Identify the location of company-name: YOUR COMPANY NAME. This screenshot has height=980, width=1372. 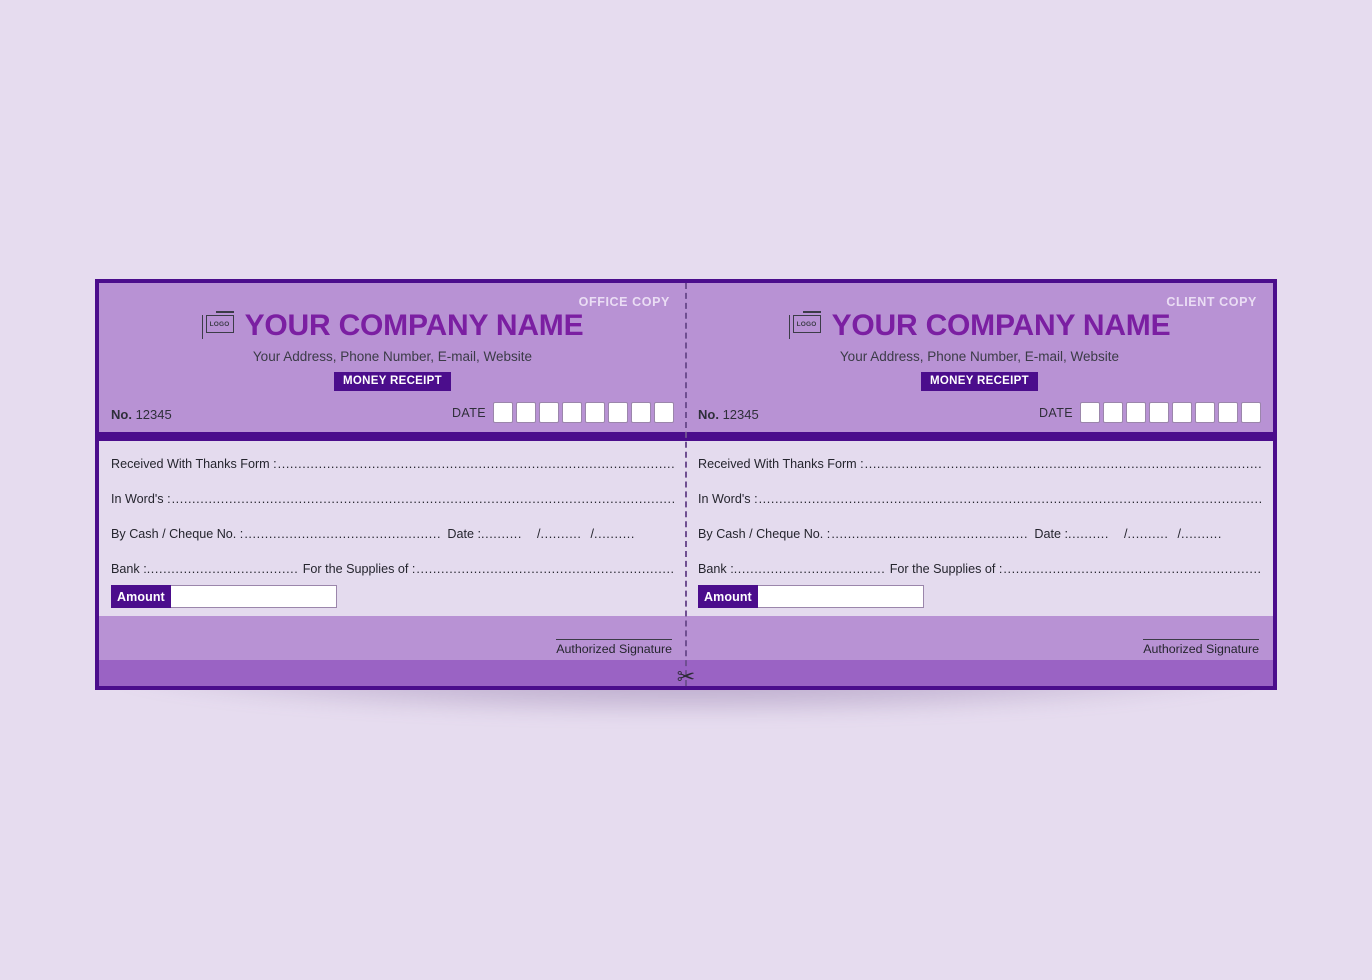
(414, 325).